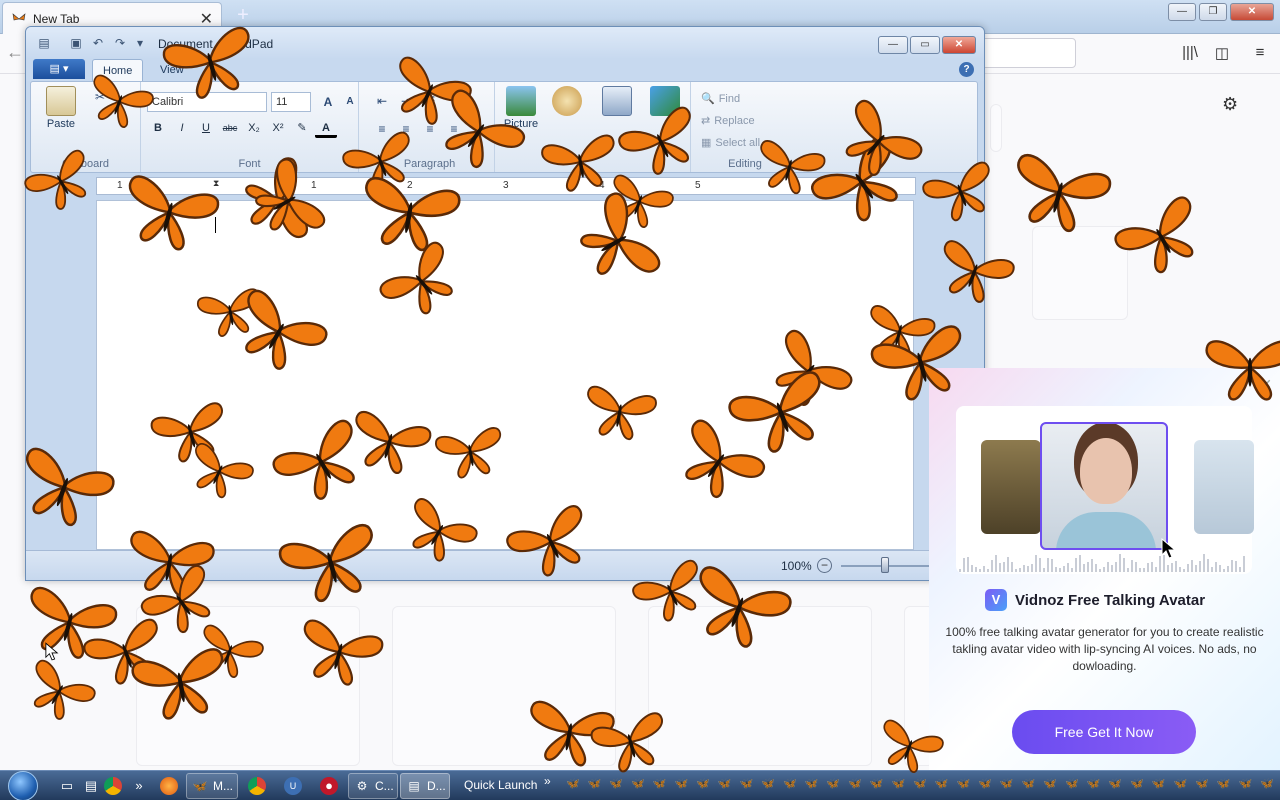 Image resolution: width=1280 pixels, height=800 pixels. I want to click on picture-button: Picture, so click(521, 108).